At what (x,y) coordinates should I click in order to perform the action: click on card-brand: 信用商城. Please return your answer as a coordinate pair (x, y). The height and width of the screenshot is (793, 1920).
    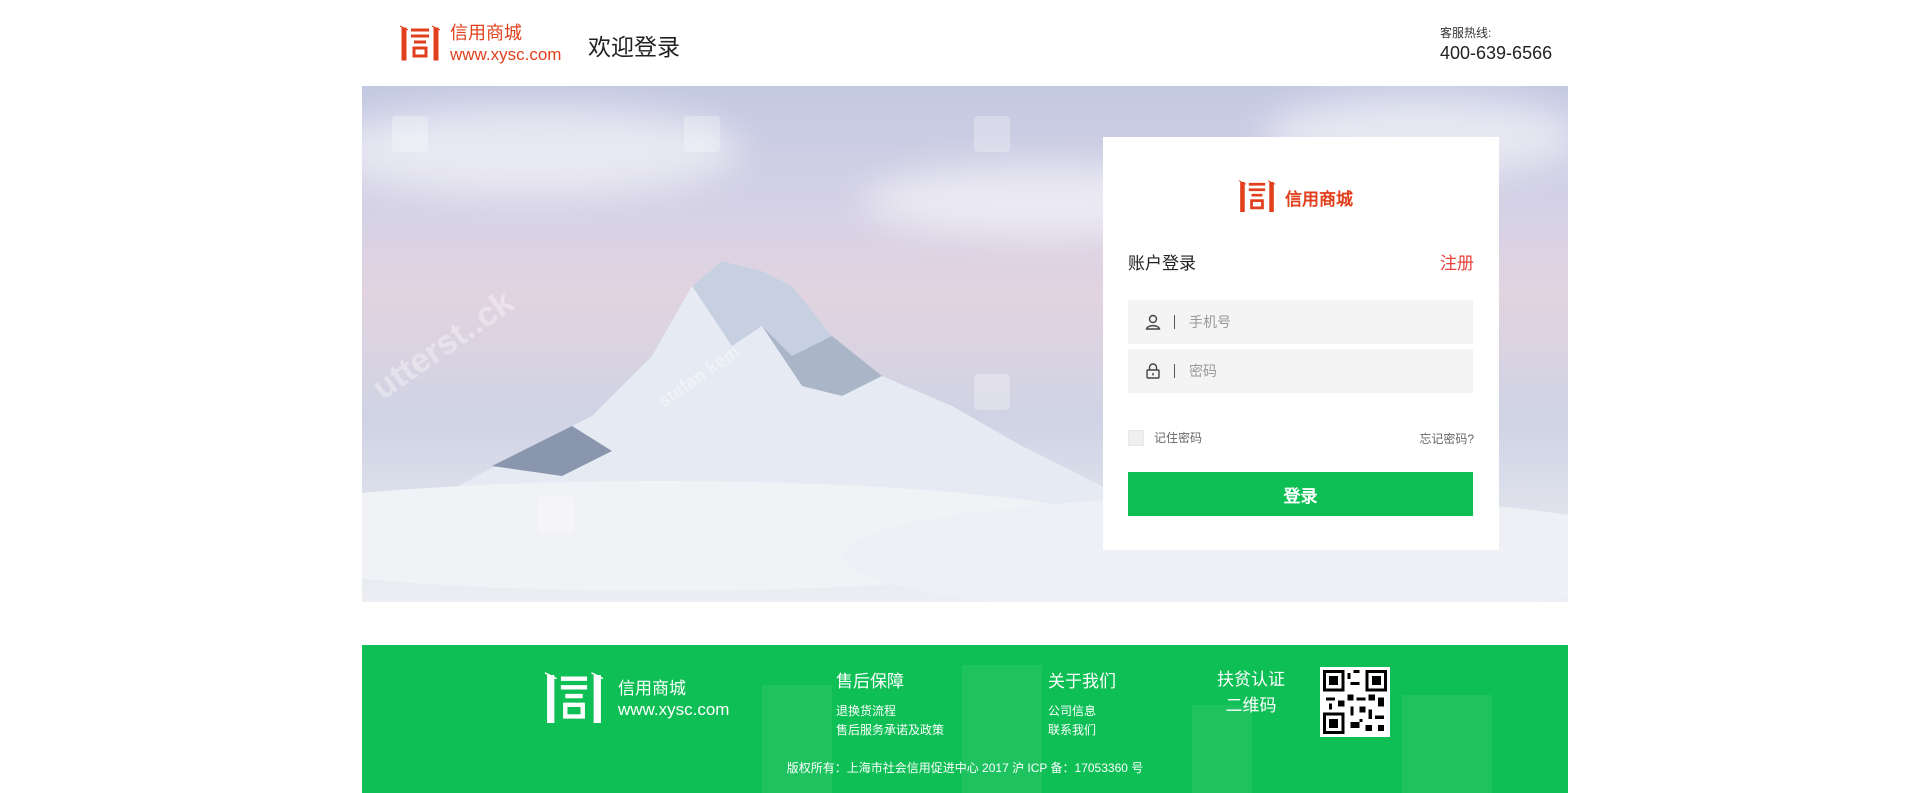
    Looking at the image, I should click on (1295, 197).